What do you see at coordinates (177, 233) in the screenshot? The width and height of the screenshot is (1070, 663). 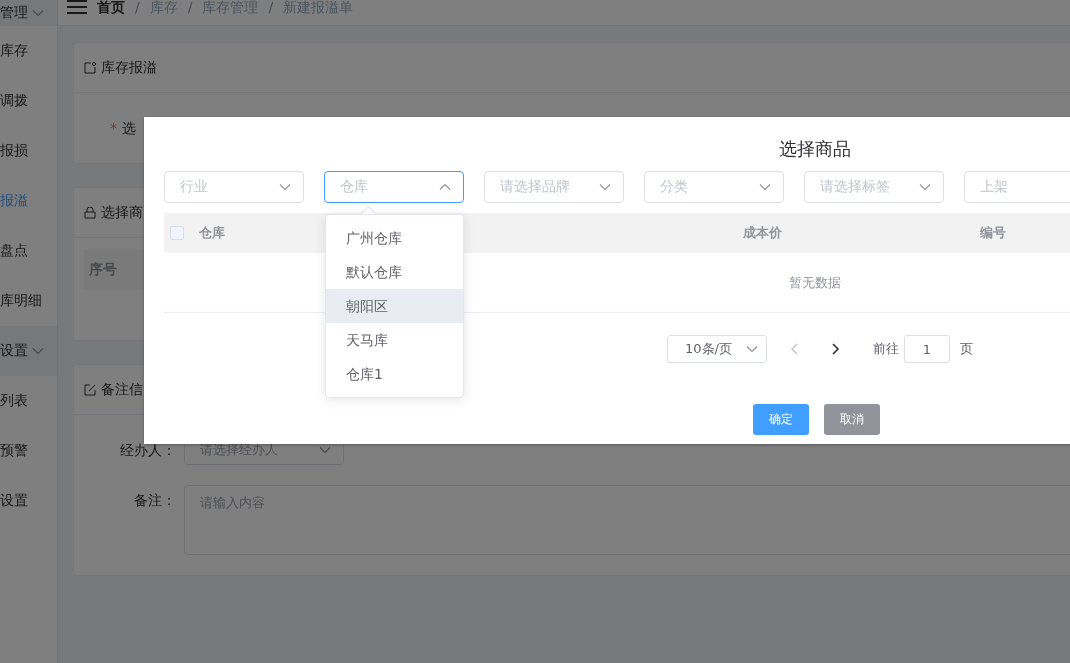 I see `select-all-checkbox` at bounding box center [177, 233].